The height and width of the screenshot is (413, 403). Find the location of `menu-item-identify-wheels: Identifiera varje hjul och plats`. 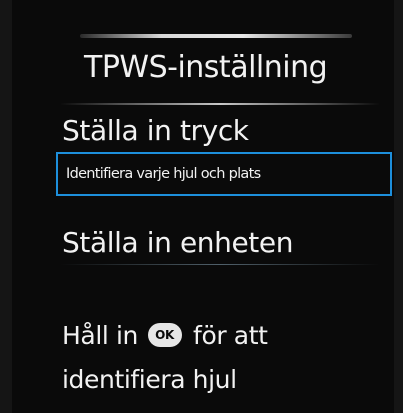

menu-item-identify-wheels: Identifiera varje hjul och plats is located at coordinates (224, 174).